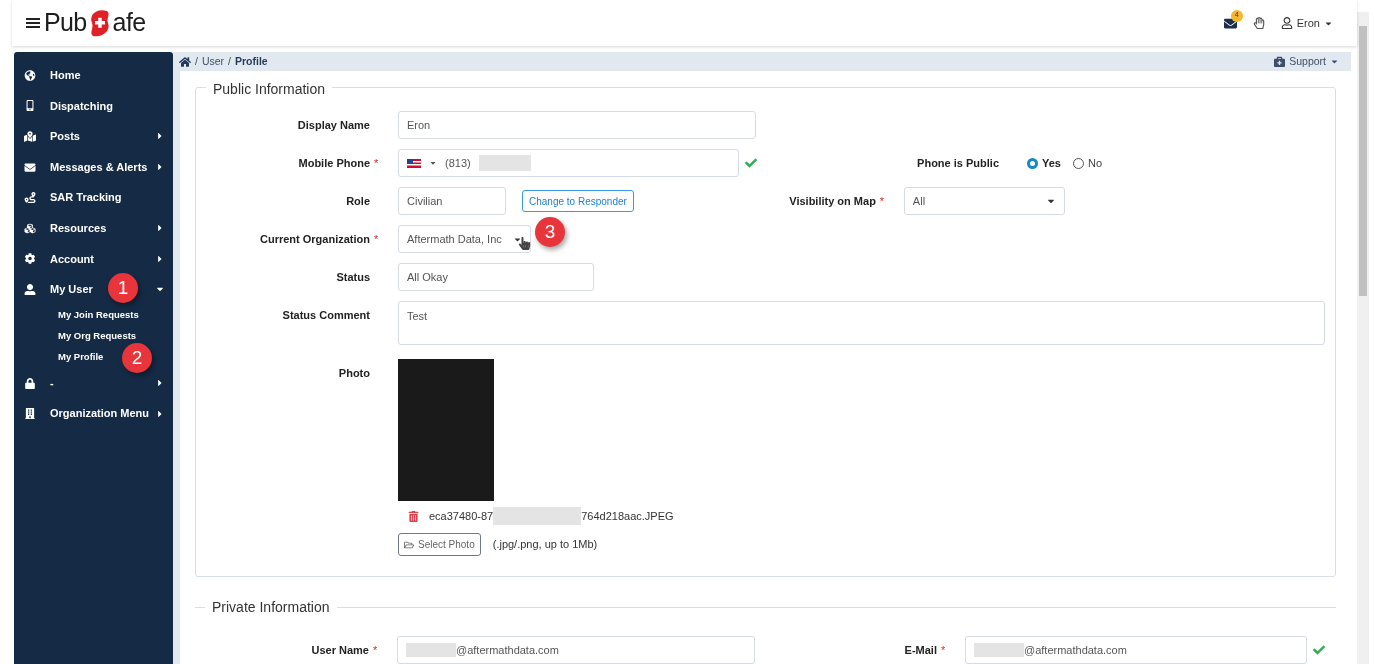  Describe the element at coordinates (30, 228) in the screenshot. I see `cubes-icon` at that location.